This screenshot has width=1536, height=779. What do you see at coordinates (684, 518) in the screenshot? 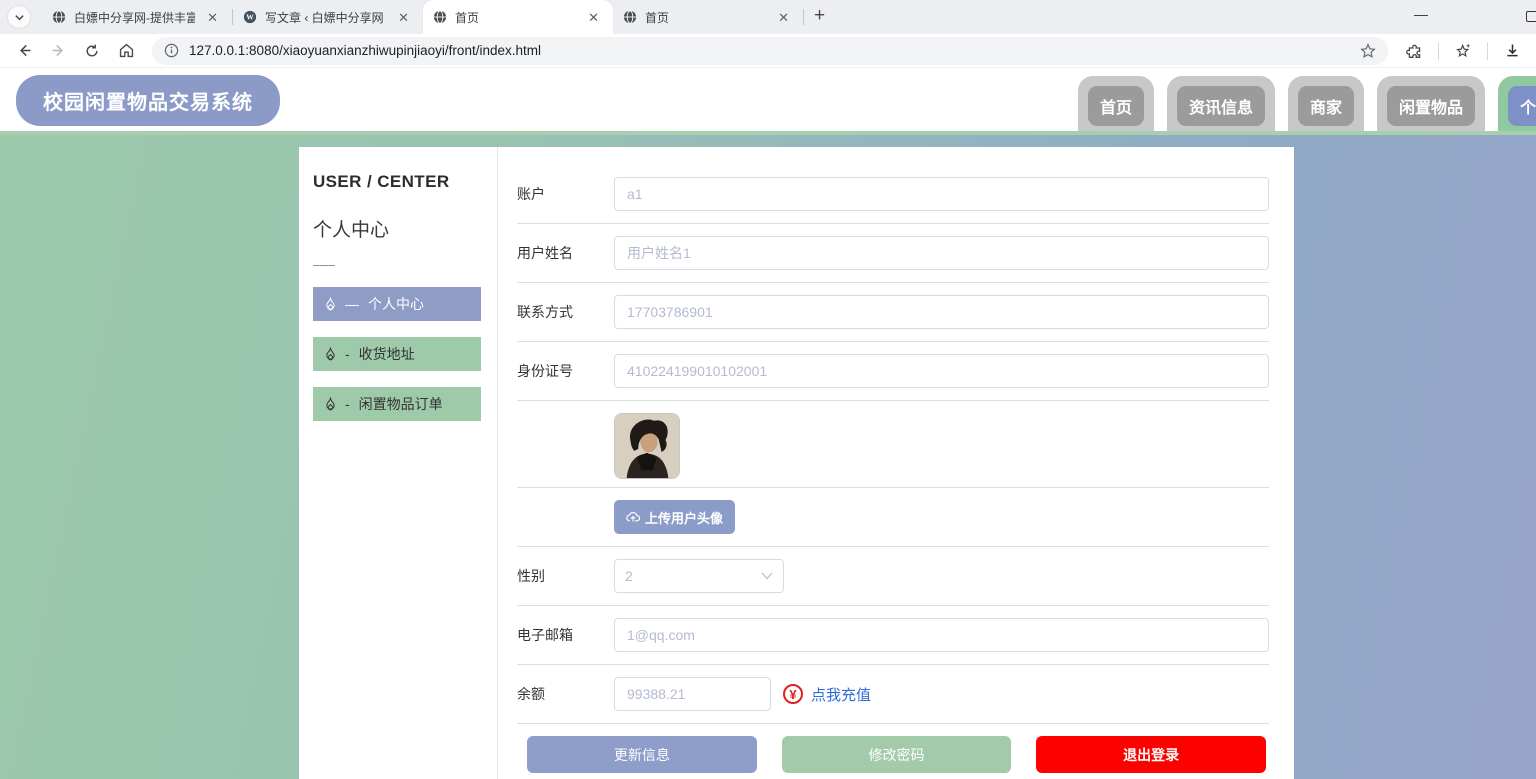
I see `upload-button-label: 上传用户头像` at bounding box center [684, 518].